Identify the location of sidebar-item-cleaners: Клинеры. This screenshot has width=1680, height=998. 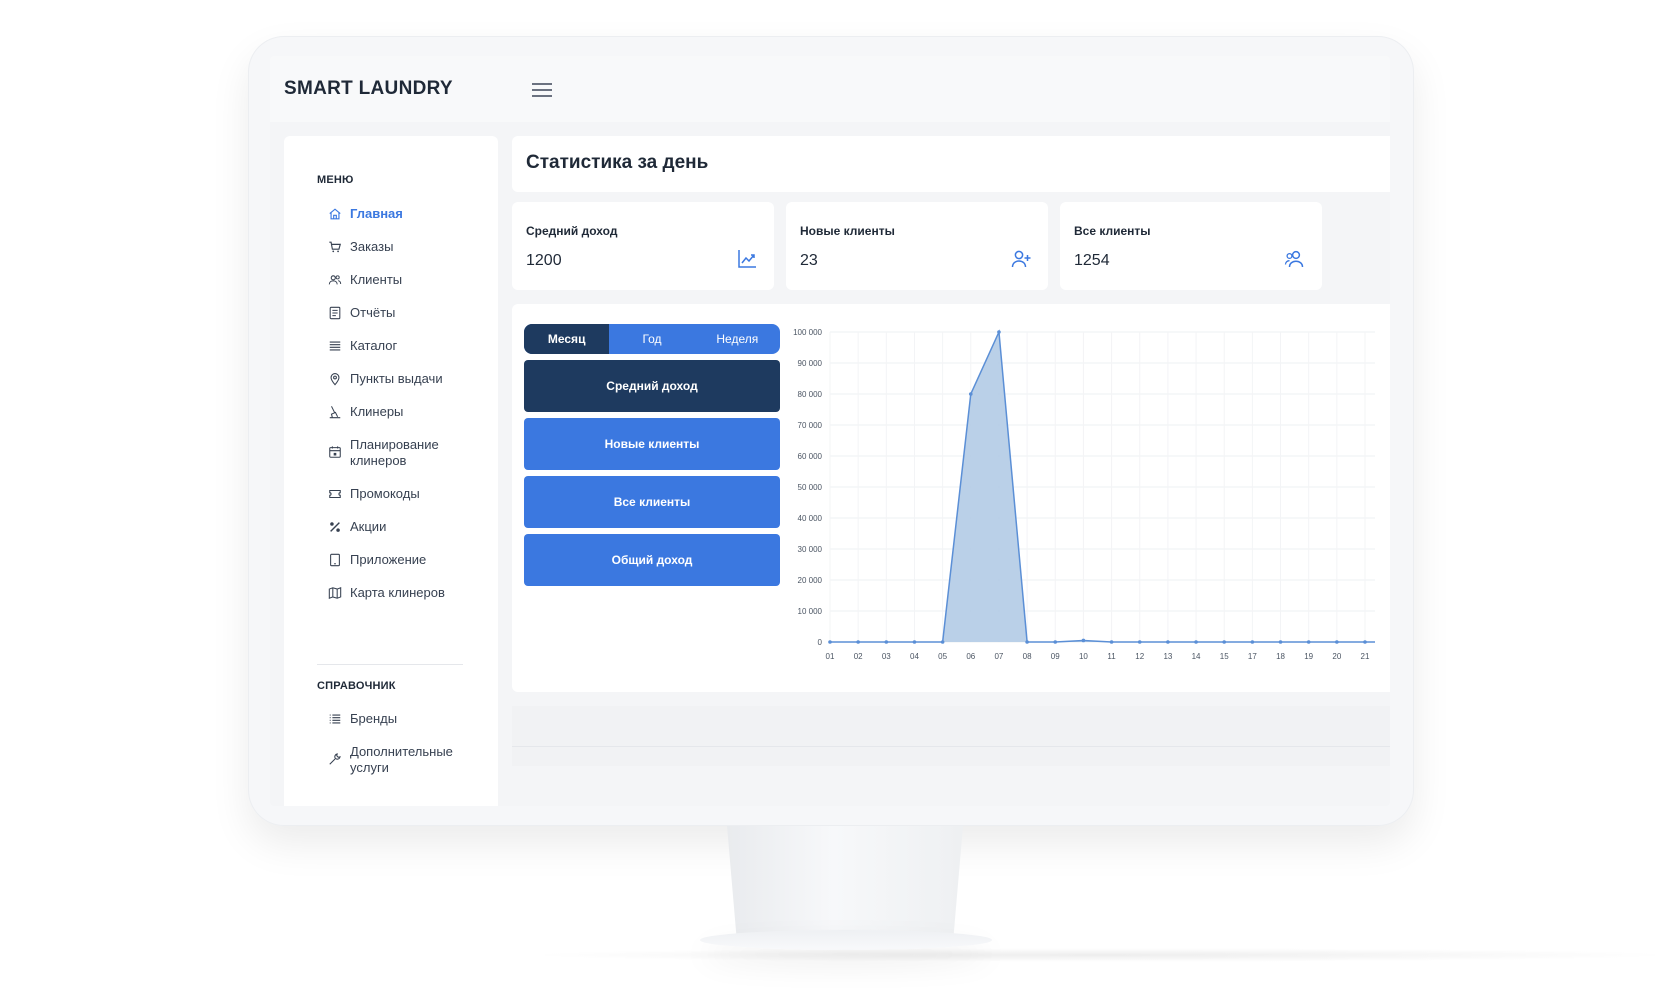
(403, 412).